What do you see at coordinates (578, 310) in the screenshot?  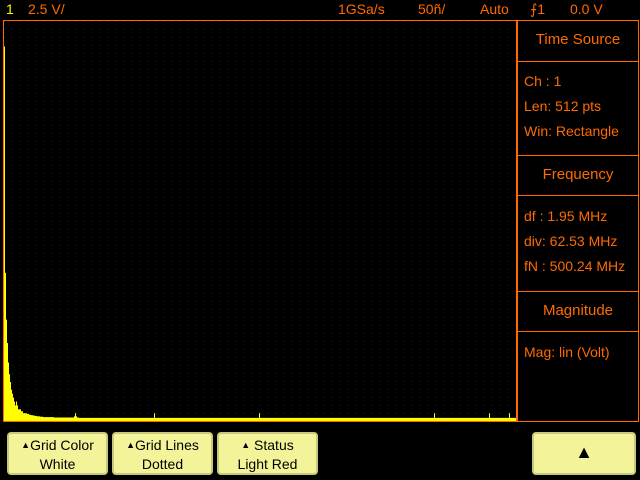 I see `magnitude-title: Magnitude` at bounding box center [578, 310].